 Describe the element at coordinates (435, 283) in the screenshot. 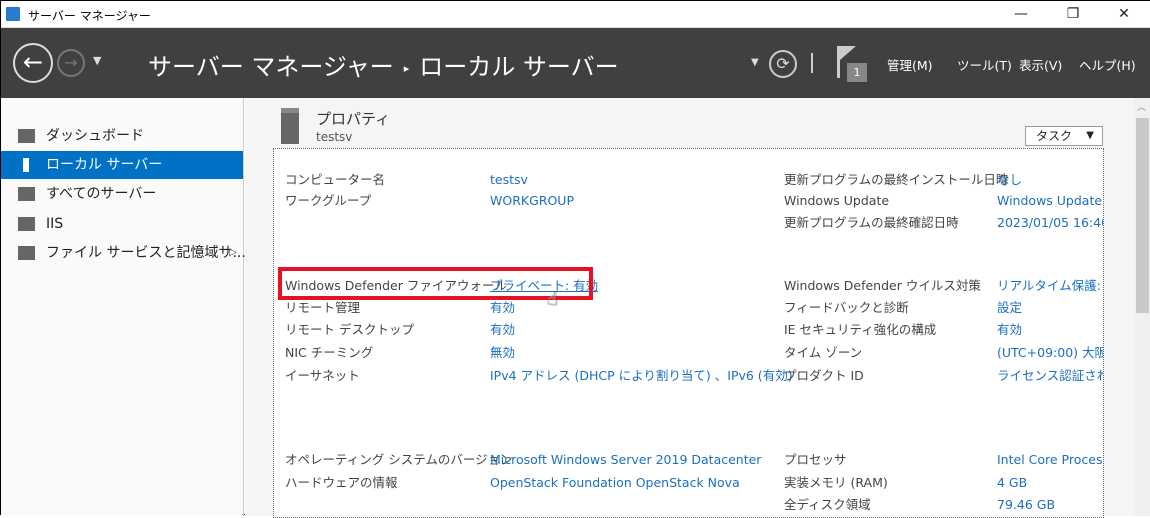

I see `highlight-box` at that location.